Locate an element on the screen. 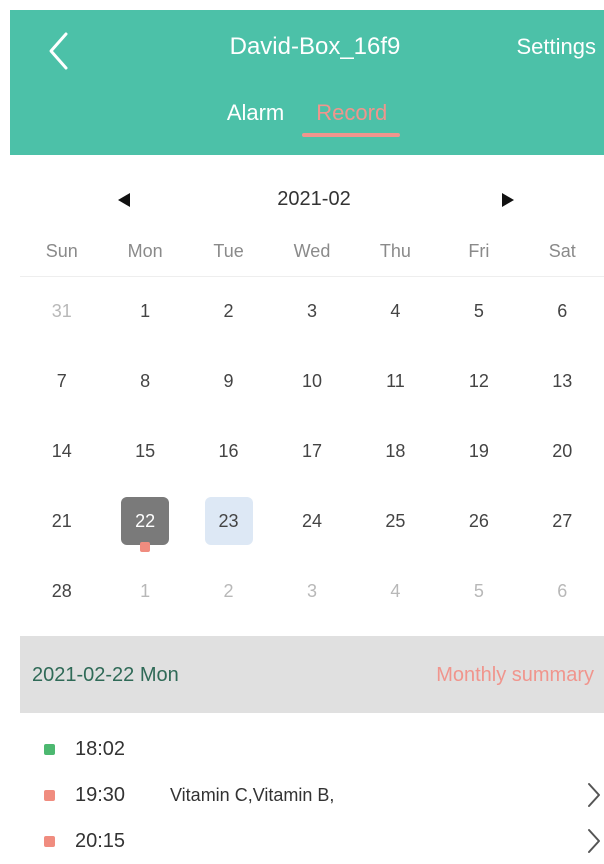 The height and width of the screenshot is (864, 604). day-number: 7 is located at coordinates (61, 380).